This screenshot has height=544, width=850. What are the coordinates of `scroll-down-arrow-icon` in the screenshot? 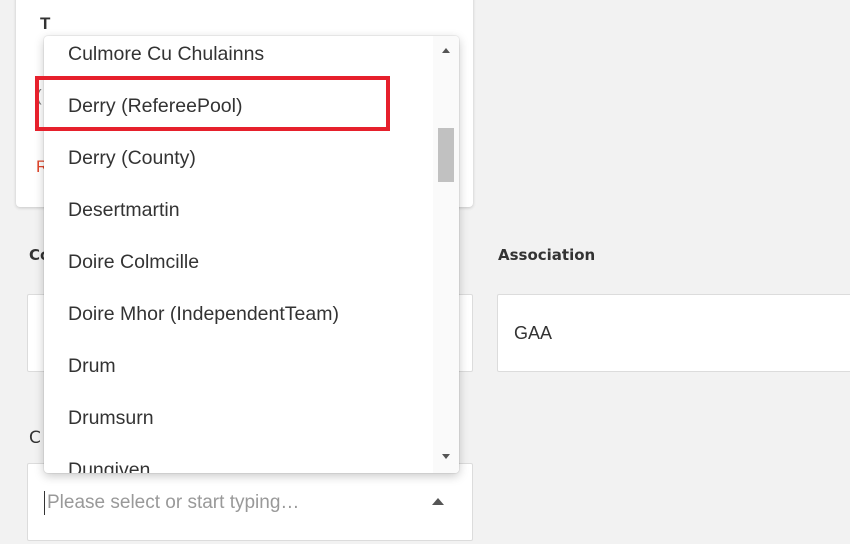 It's located at (446, 456).